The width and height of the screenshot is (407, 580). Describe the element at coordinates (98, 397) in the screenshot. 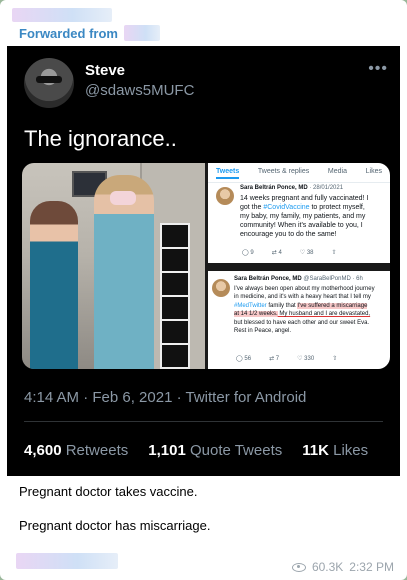

I see `tweet-timestamp: 4:14 AM · Feb 6, 2021` at that location.